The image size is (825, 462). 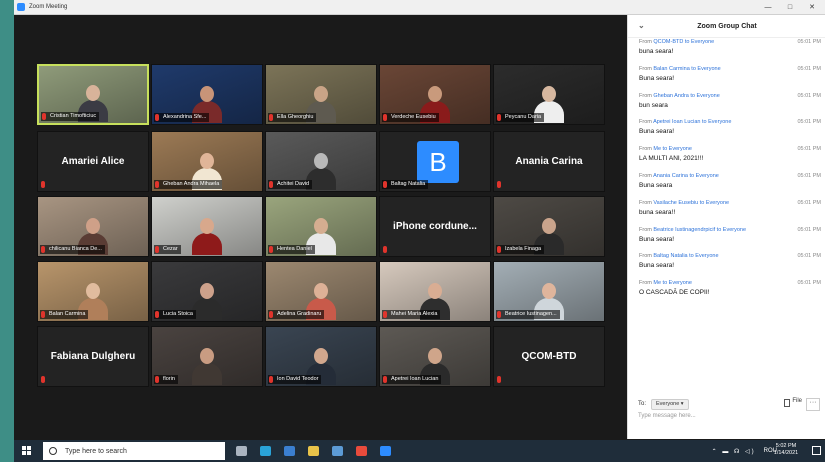 I want to click on file-icon, so click(x=787, y=403).